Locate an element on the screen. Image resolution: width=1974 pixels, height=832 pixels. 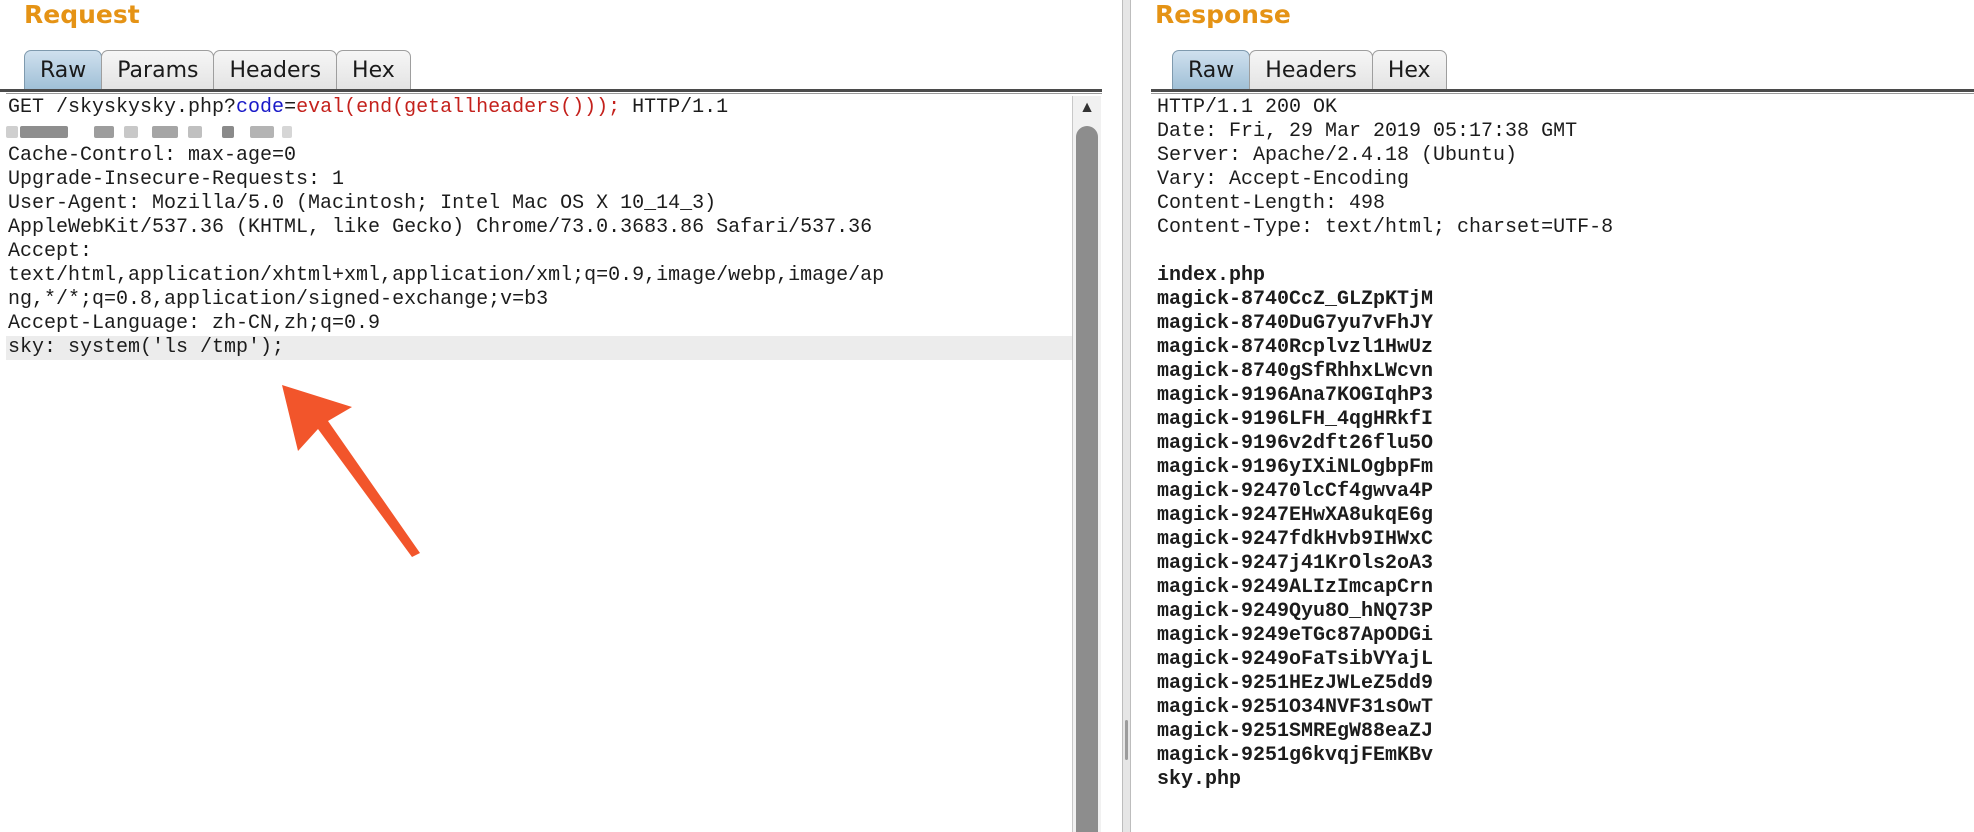
response-body-line: magick-9249ALIzImcapCrn is located at coordinates (1295, 587).